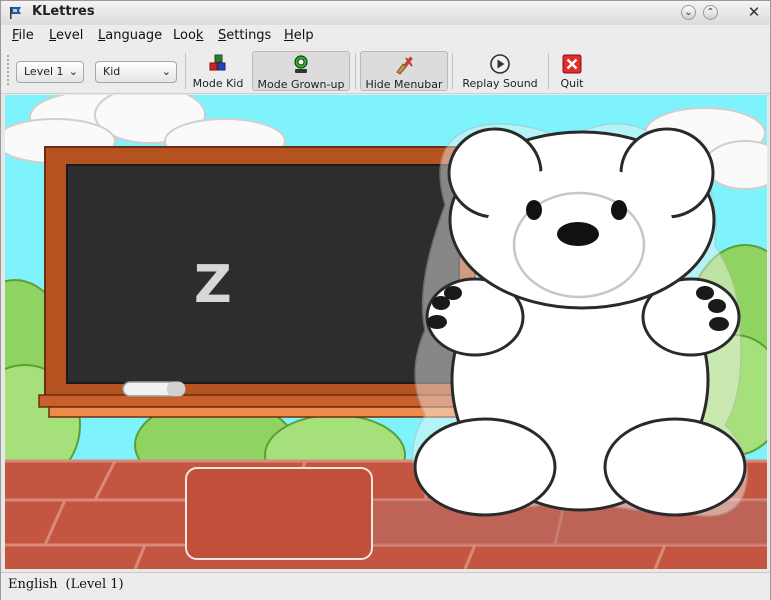 The height and width of the screenshot is (600, 771). I want to click on menu-level-mnemonic: L, so click(53, 35).